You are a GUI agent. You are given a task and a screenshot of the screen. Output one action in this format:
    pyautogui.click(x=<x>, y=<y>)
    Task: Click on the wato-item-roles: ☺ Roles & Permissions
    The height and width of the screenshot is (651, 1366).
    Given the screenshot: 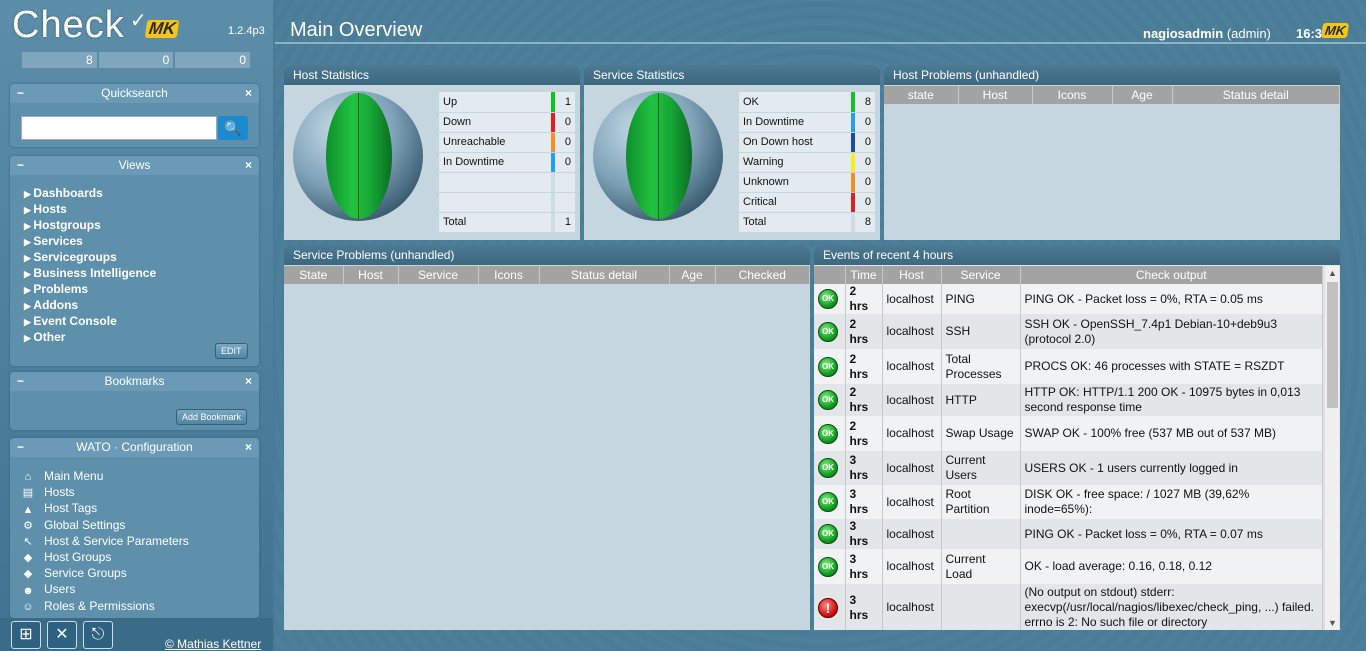 What is the action you would take?
    pyautogui.click(x=104, y=606)
    